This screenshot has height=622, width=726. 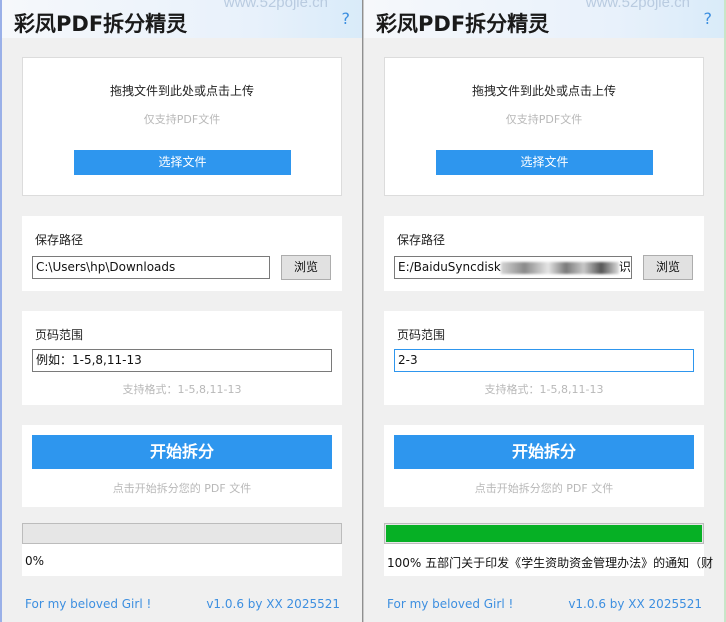 I want to click on page-range-input: 例如：1-5,8,11-13, so click(x=182, y=360).